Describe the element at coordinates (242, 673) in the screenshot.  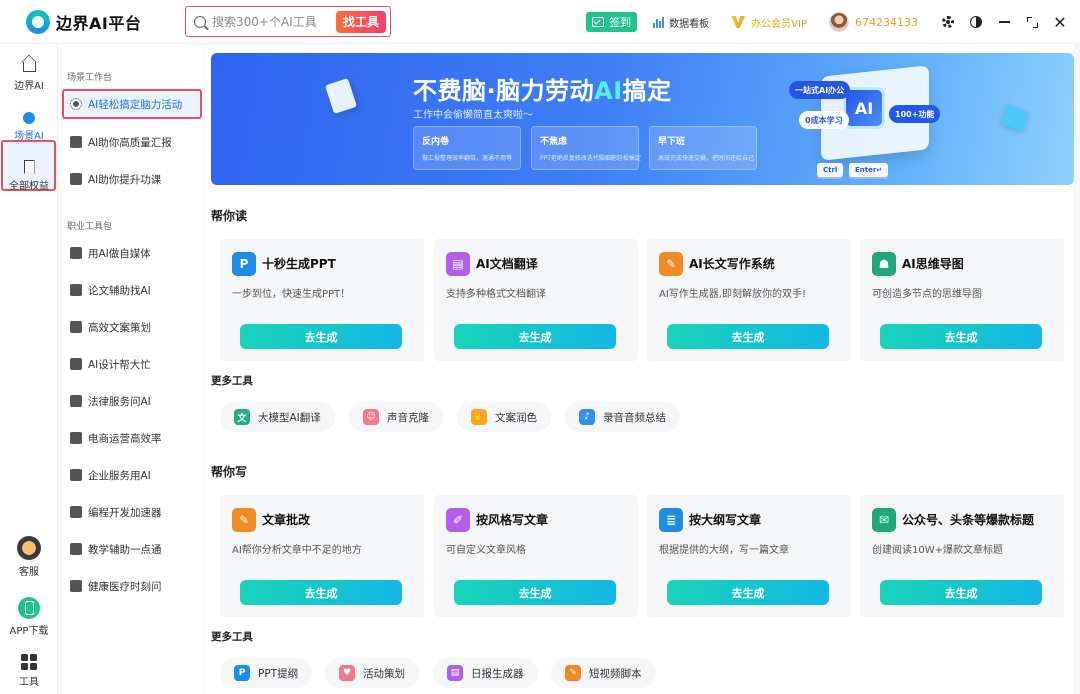
I see `ppt-outline-icon: P` at that location.